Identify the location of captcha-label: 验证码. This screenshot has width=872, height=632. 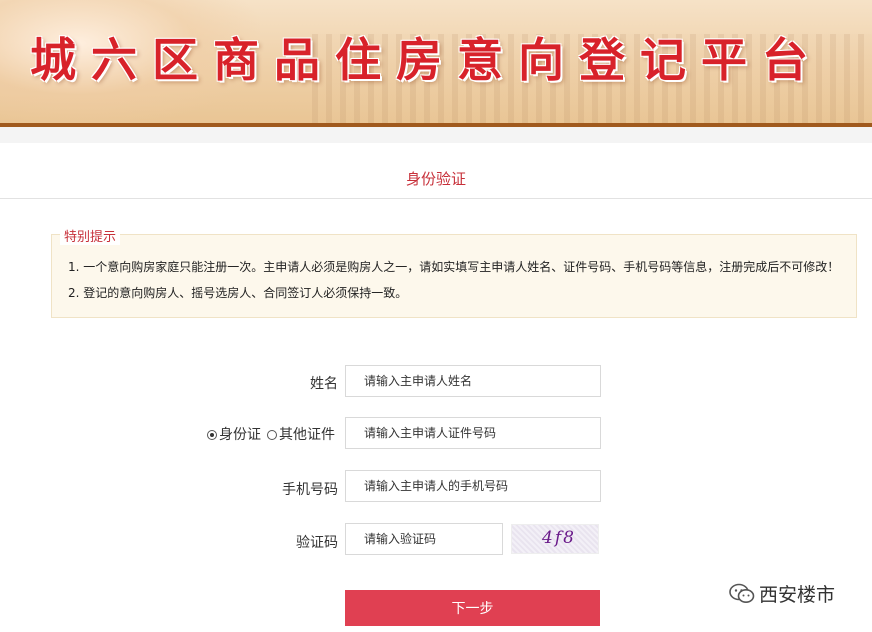
(317, 543).